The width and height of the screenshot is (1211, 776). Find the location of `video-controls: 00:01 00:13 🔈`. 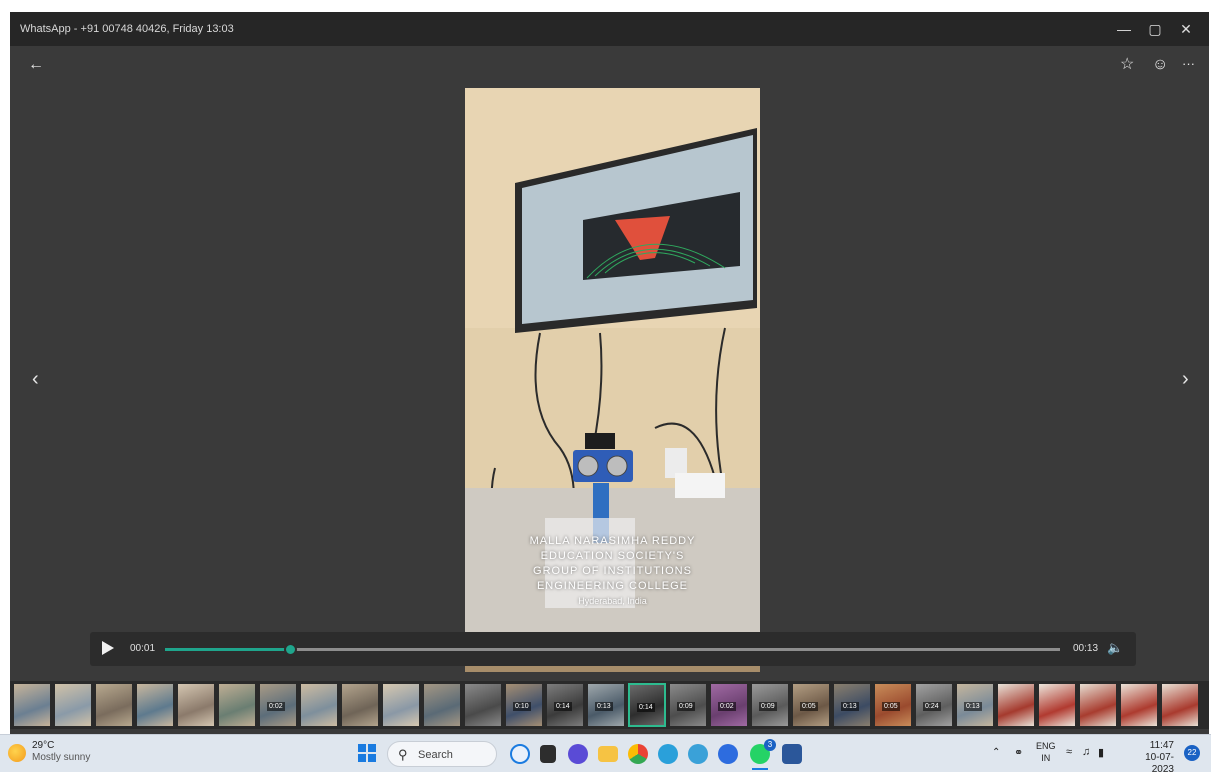

video-controls: 00:01 00:13 🔈 is located at coordinates (613, 649).